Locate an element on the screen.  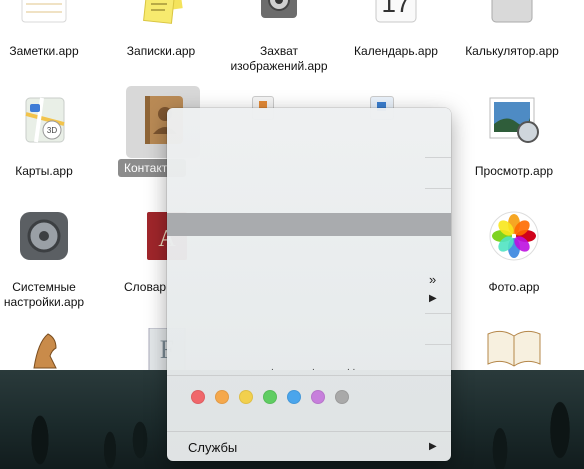
app-notes: Заметки.app is located at coordinates (49, 29).